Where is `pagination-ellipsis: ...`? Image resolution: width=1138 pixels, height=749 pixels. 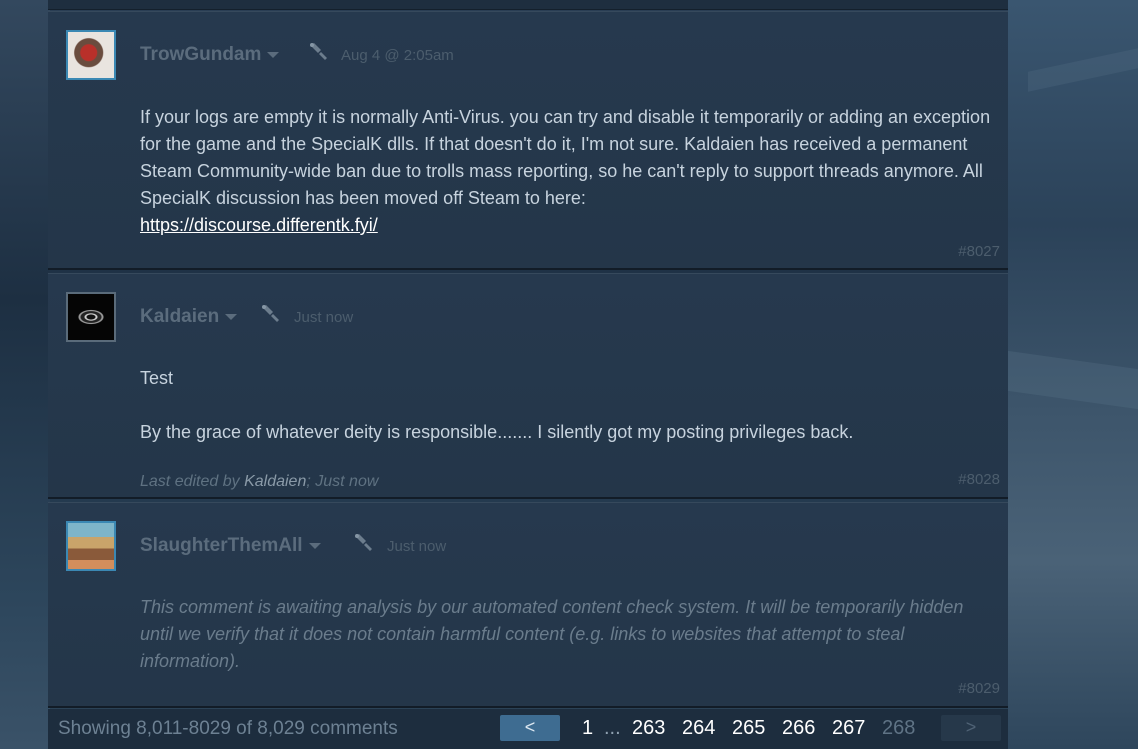 pagination-ellipsis: ... is located at coordinates (612, 728).